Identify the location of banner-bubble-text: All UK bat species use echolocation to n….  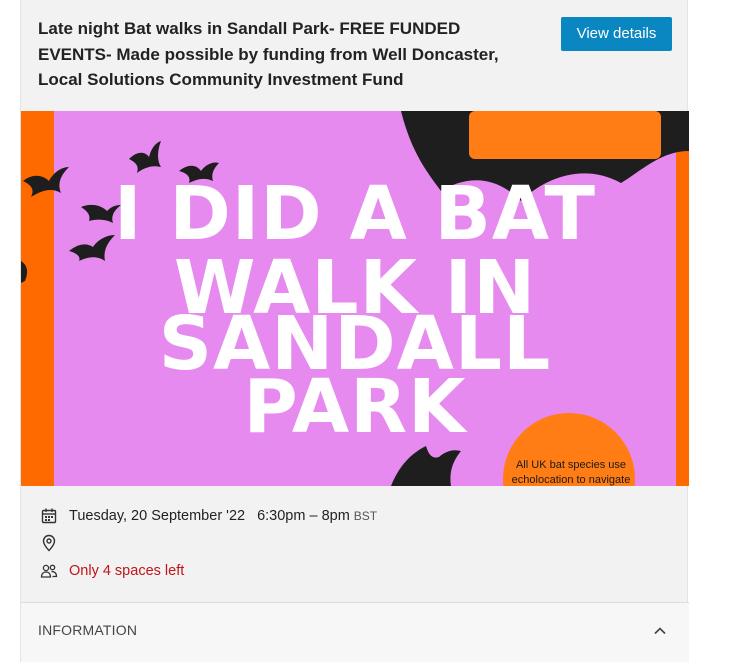
(571, 472).